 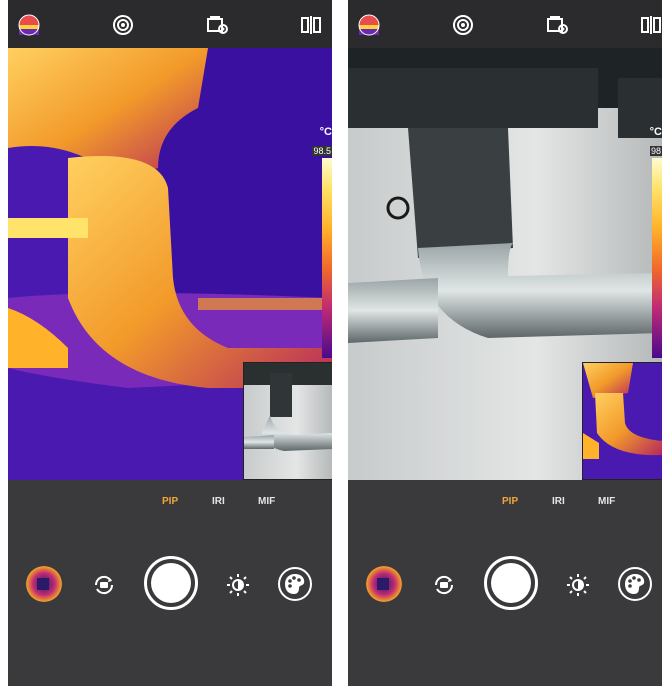 What do you see at coordinates (287, 421) in the screenshot?
I see `pip-visible-view` at bounding box center [287, 421].